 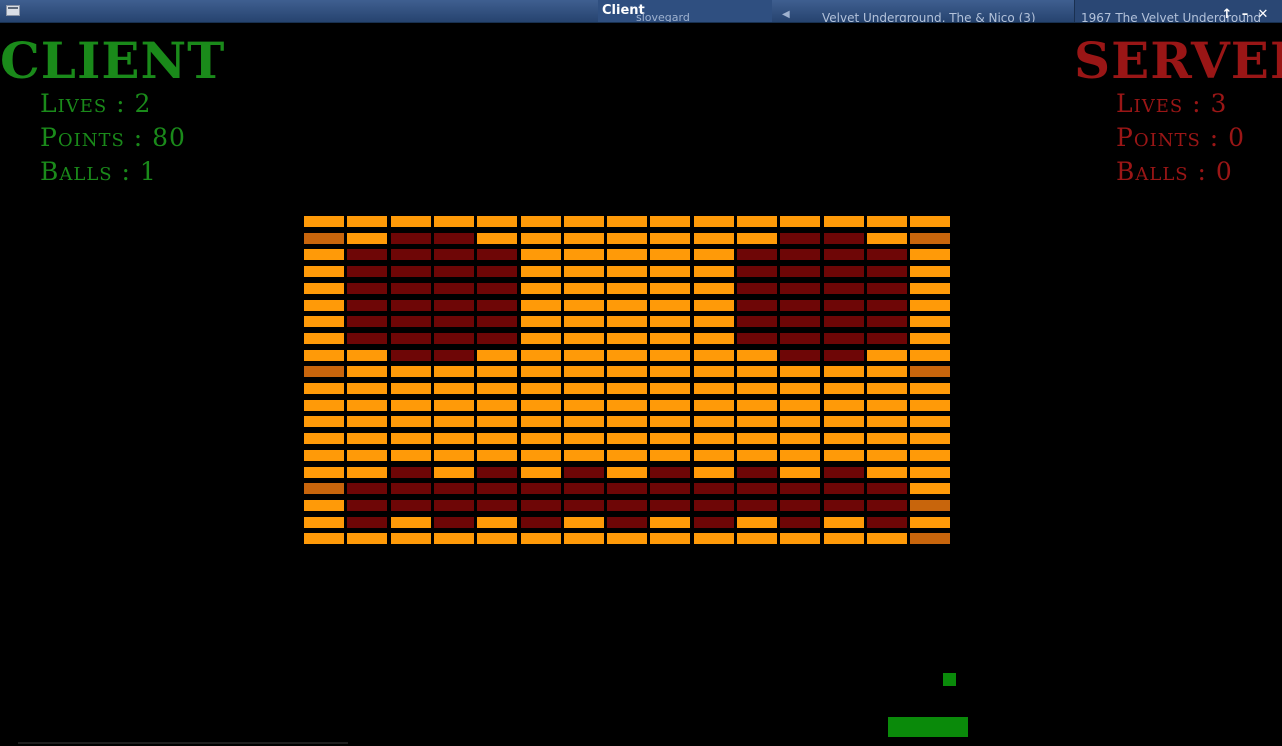 I want to click on status-line, so click(x=183, y=743).